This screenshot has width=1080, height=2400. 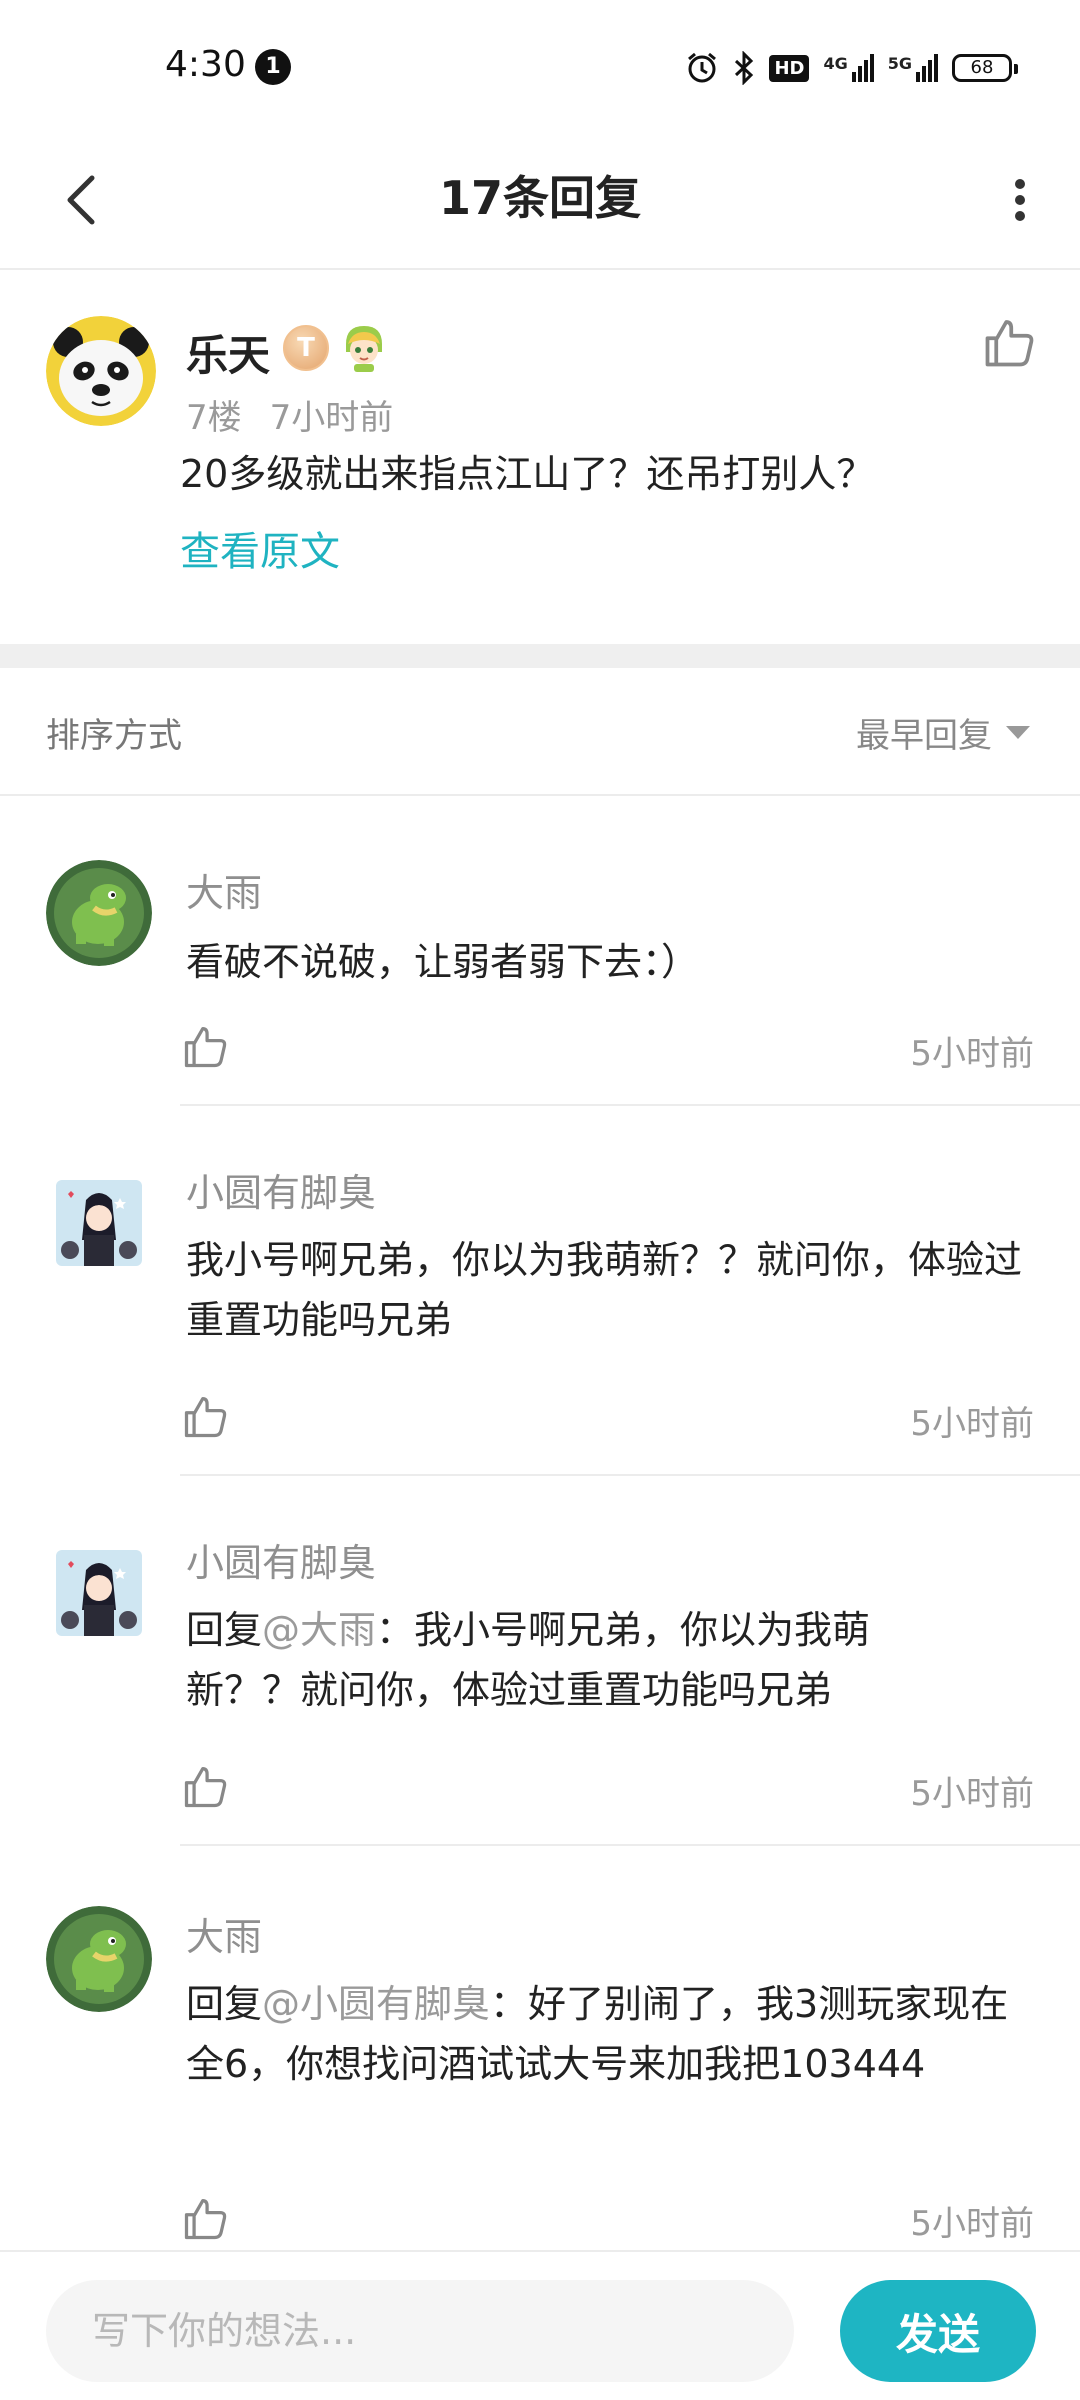 I want to click on top-app-bar: 17条回复, so click(x=540, y=200).